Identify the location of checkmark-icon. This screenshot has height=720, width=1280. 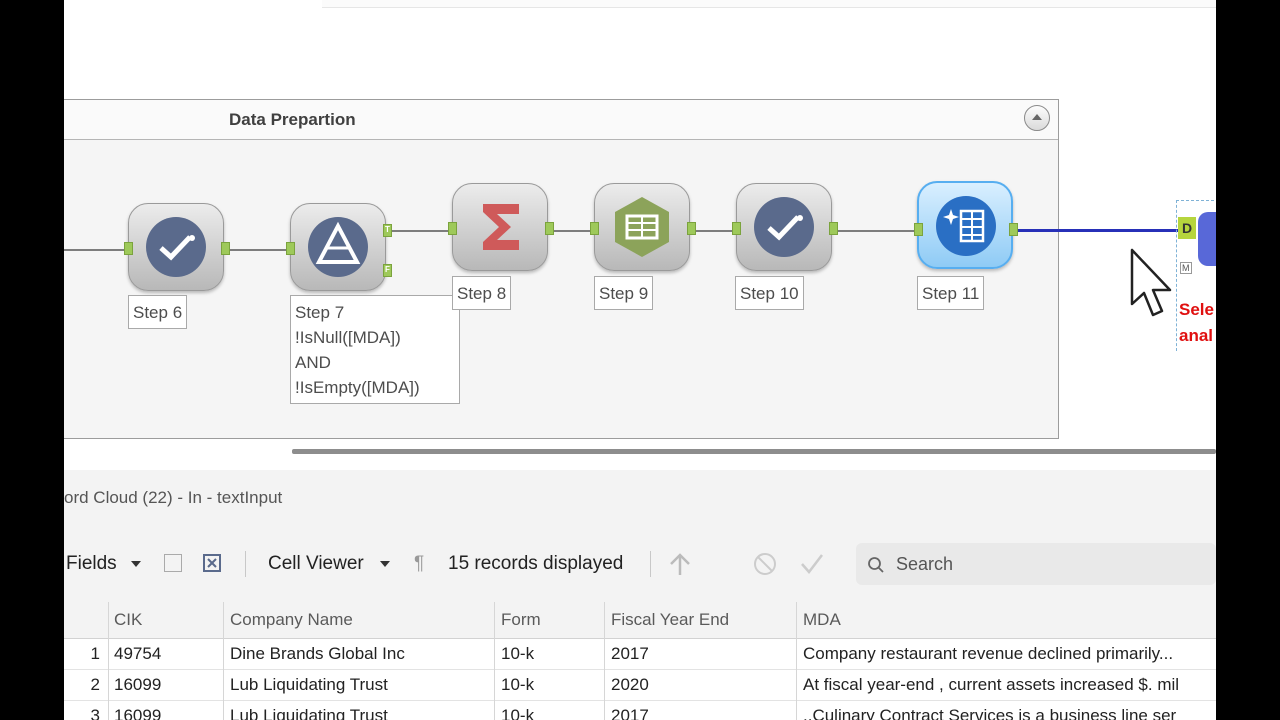
(812, 564).